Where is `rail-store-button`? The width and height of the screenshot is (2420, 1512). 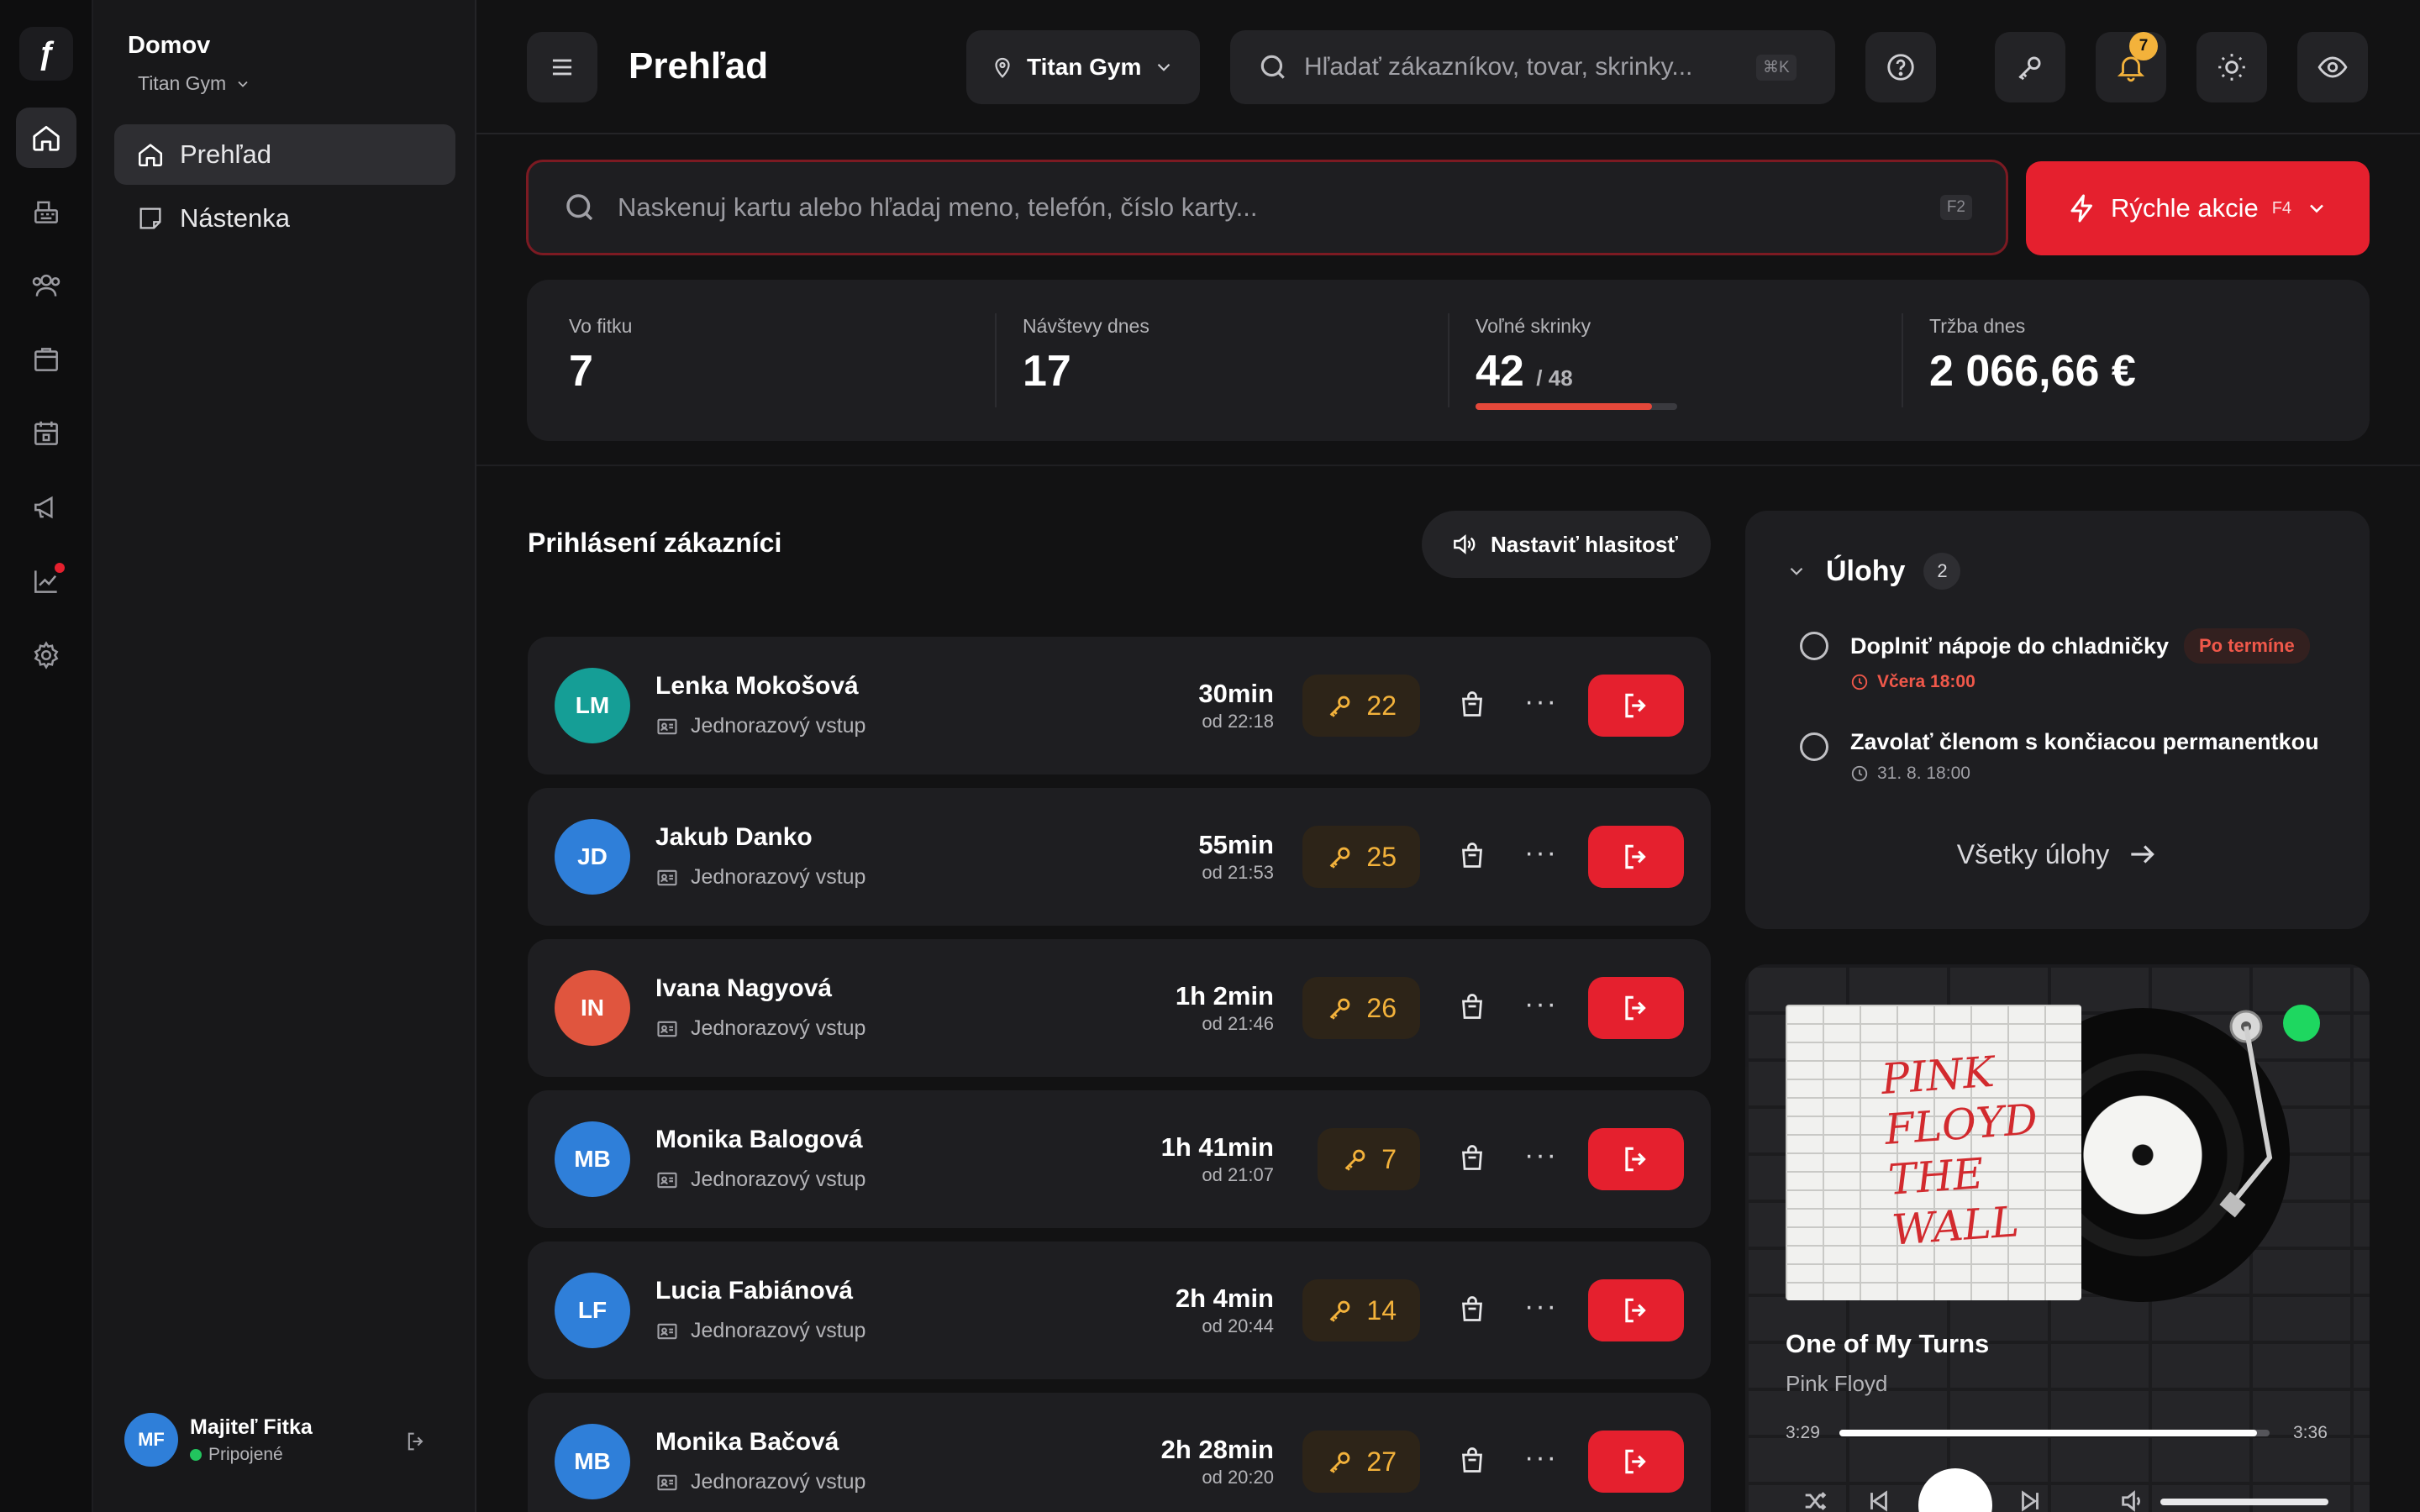
rail-store-button is located at coordinates (46, 359).